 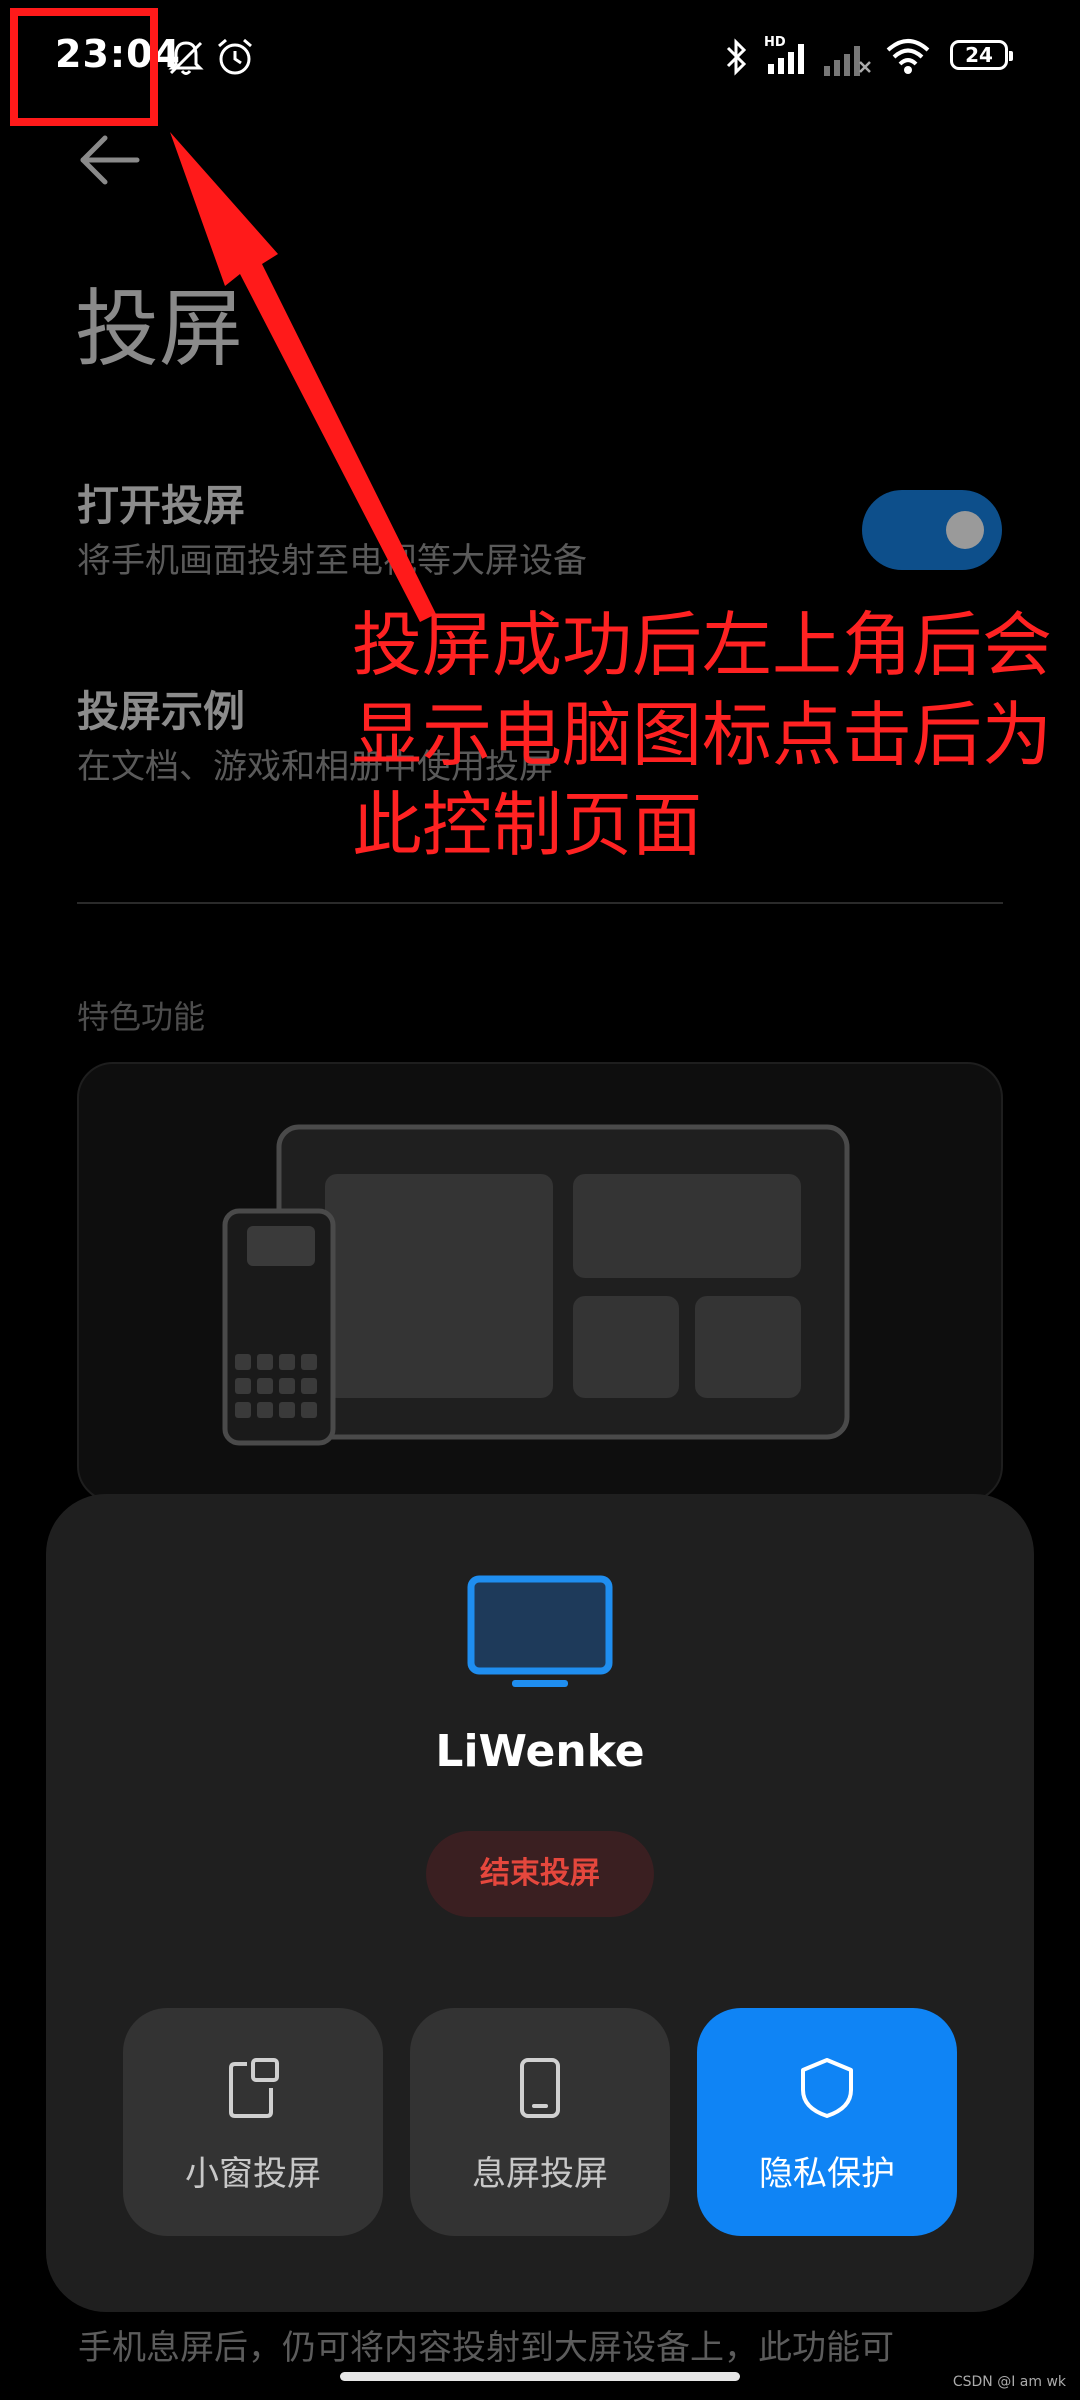 I want to click on annotation-text: 投屏成功后左上角后会显示电脑图标点击后为此控制页面, so click(x=702, y=735).